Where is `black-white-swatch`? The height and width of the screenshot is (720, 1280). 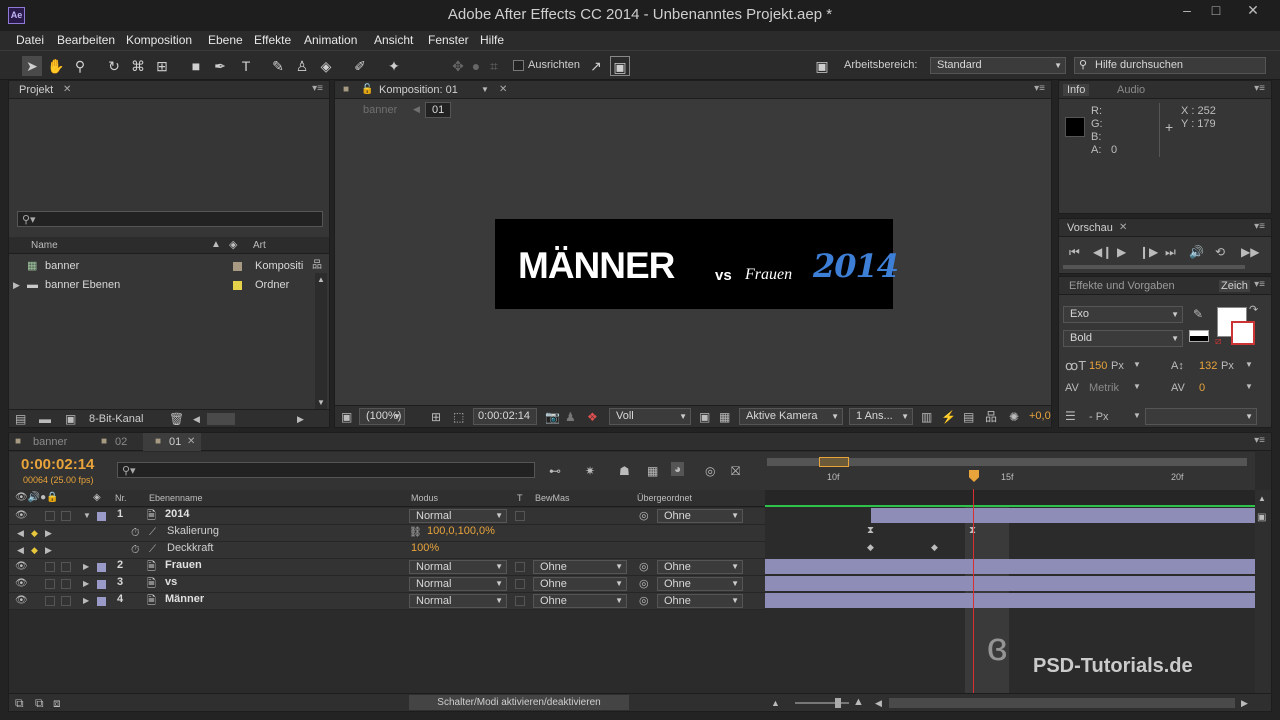
black-white-swatch is located at coordinates (1199, 336).